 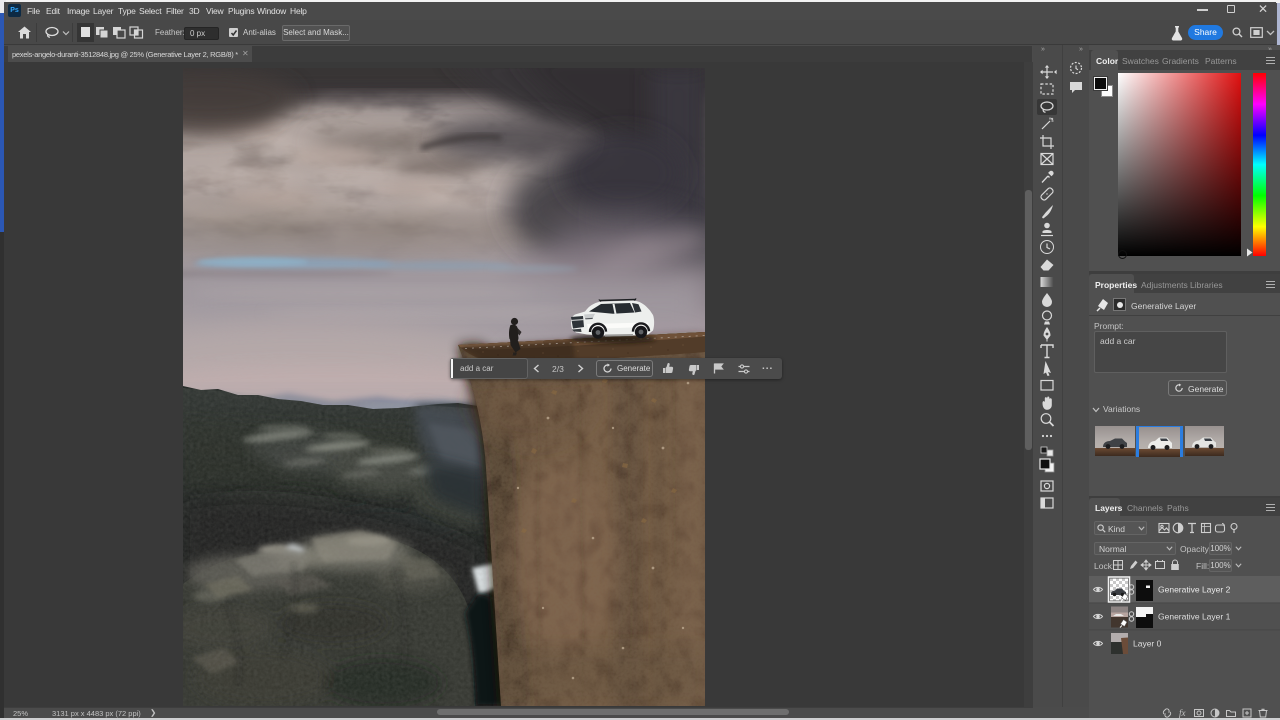 I want to click on svg-text: Generative Layer 2, so click(x=1194, y=590).